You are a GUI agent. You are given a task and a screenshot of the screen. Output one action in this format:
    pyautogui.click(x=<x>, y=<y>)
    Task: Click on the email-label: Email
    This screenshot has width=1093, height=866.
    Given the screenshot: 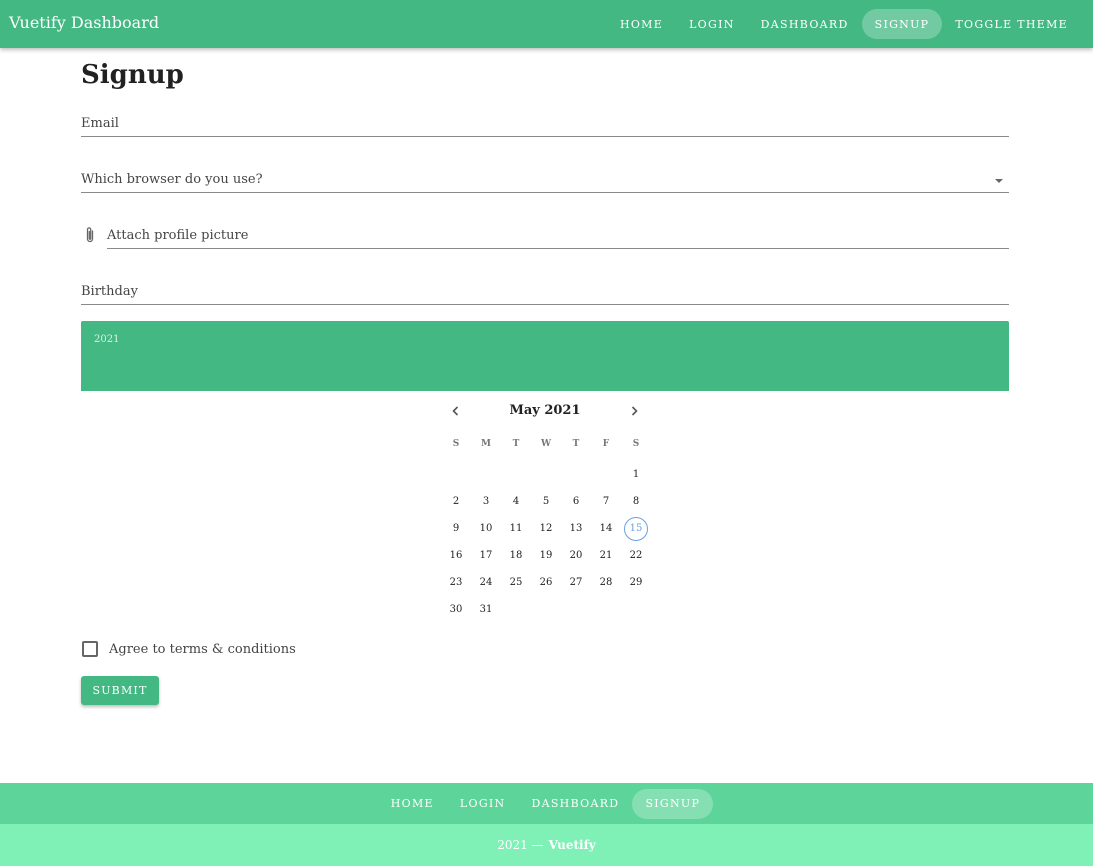 What is the action you would take?
    pyautogui.click(x=100, y=123)
    